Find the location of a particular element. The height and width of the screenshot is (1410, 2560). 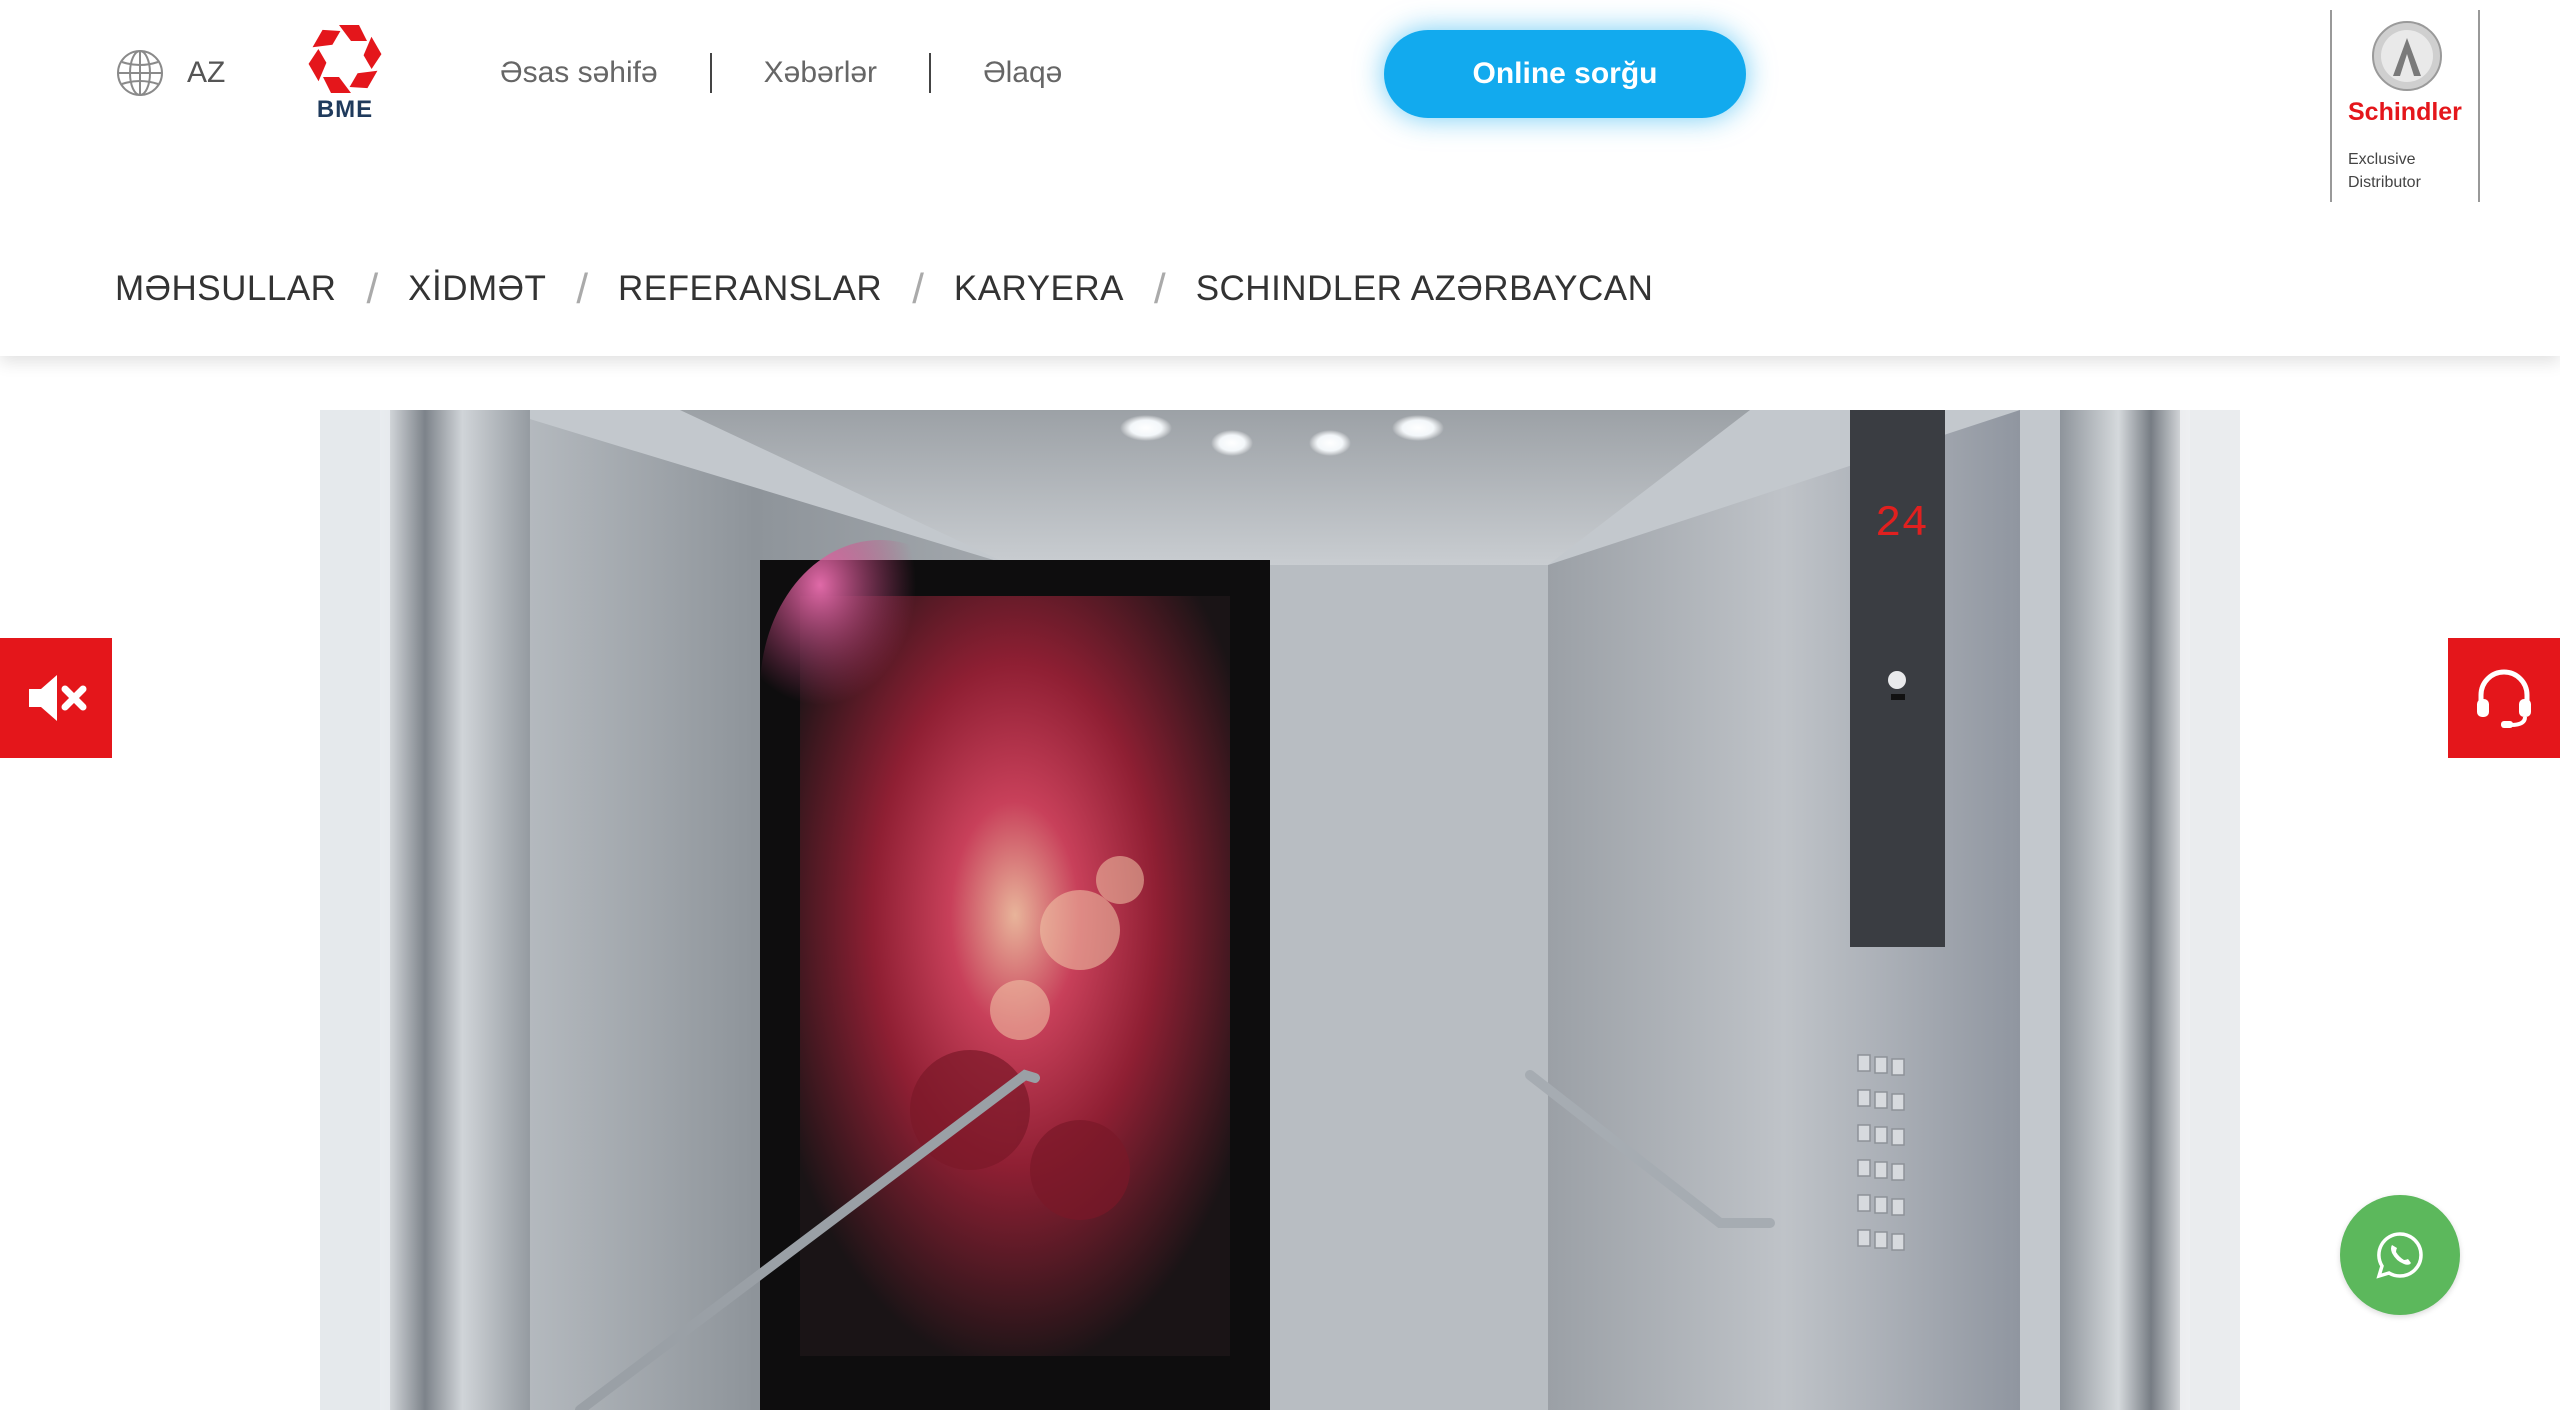

language-switcher: AZ is located at coordinates (170, 73).